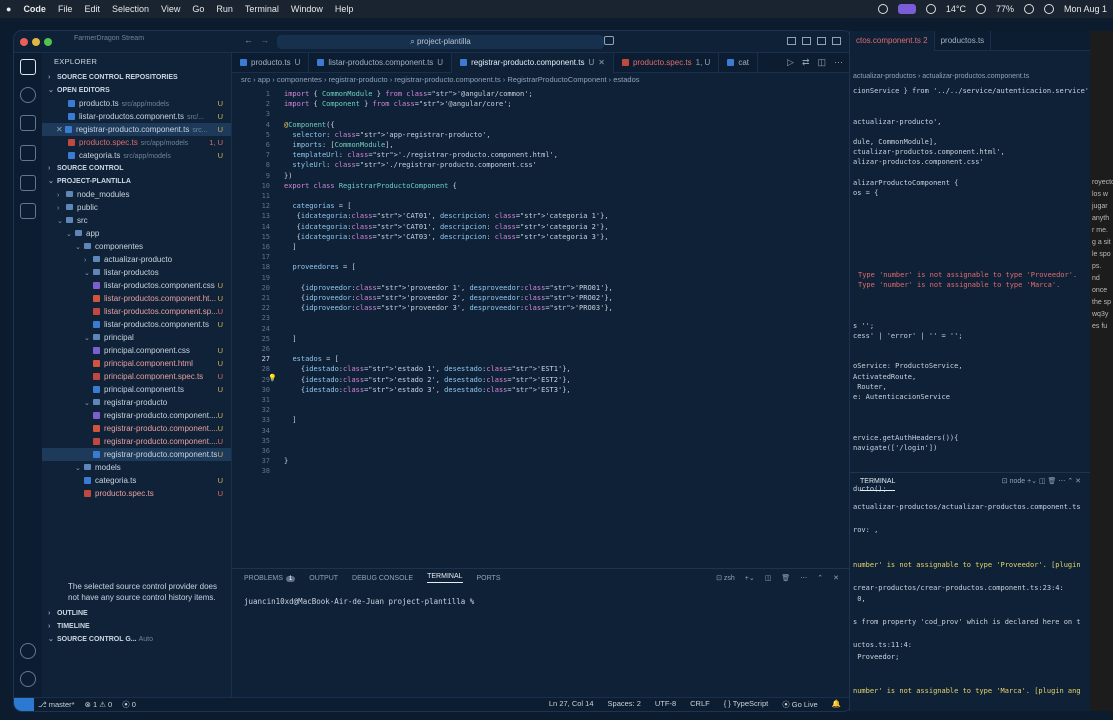 The width and height of the screenshot is (1113, 720). Describe the element at coordinates (897, 122) in the screenshot. I see `secondary-code-line: actualizar-producto',` at that location.